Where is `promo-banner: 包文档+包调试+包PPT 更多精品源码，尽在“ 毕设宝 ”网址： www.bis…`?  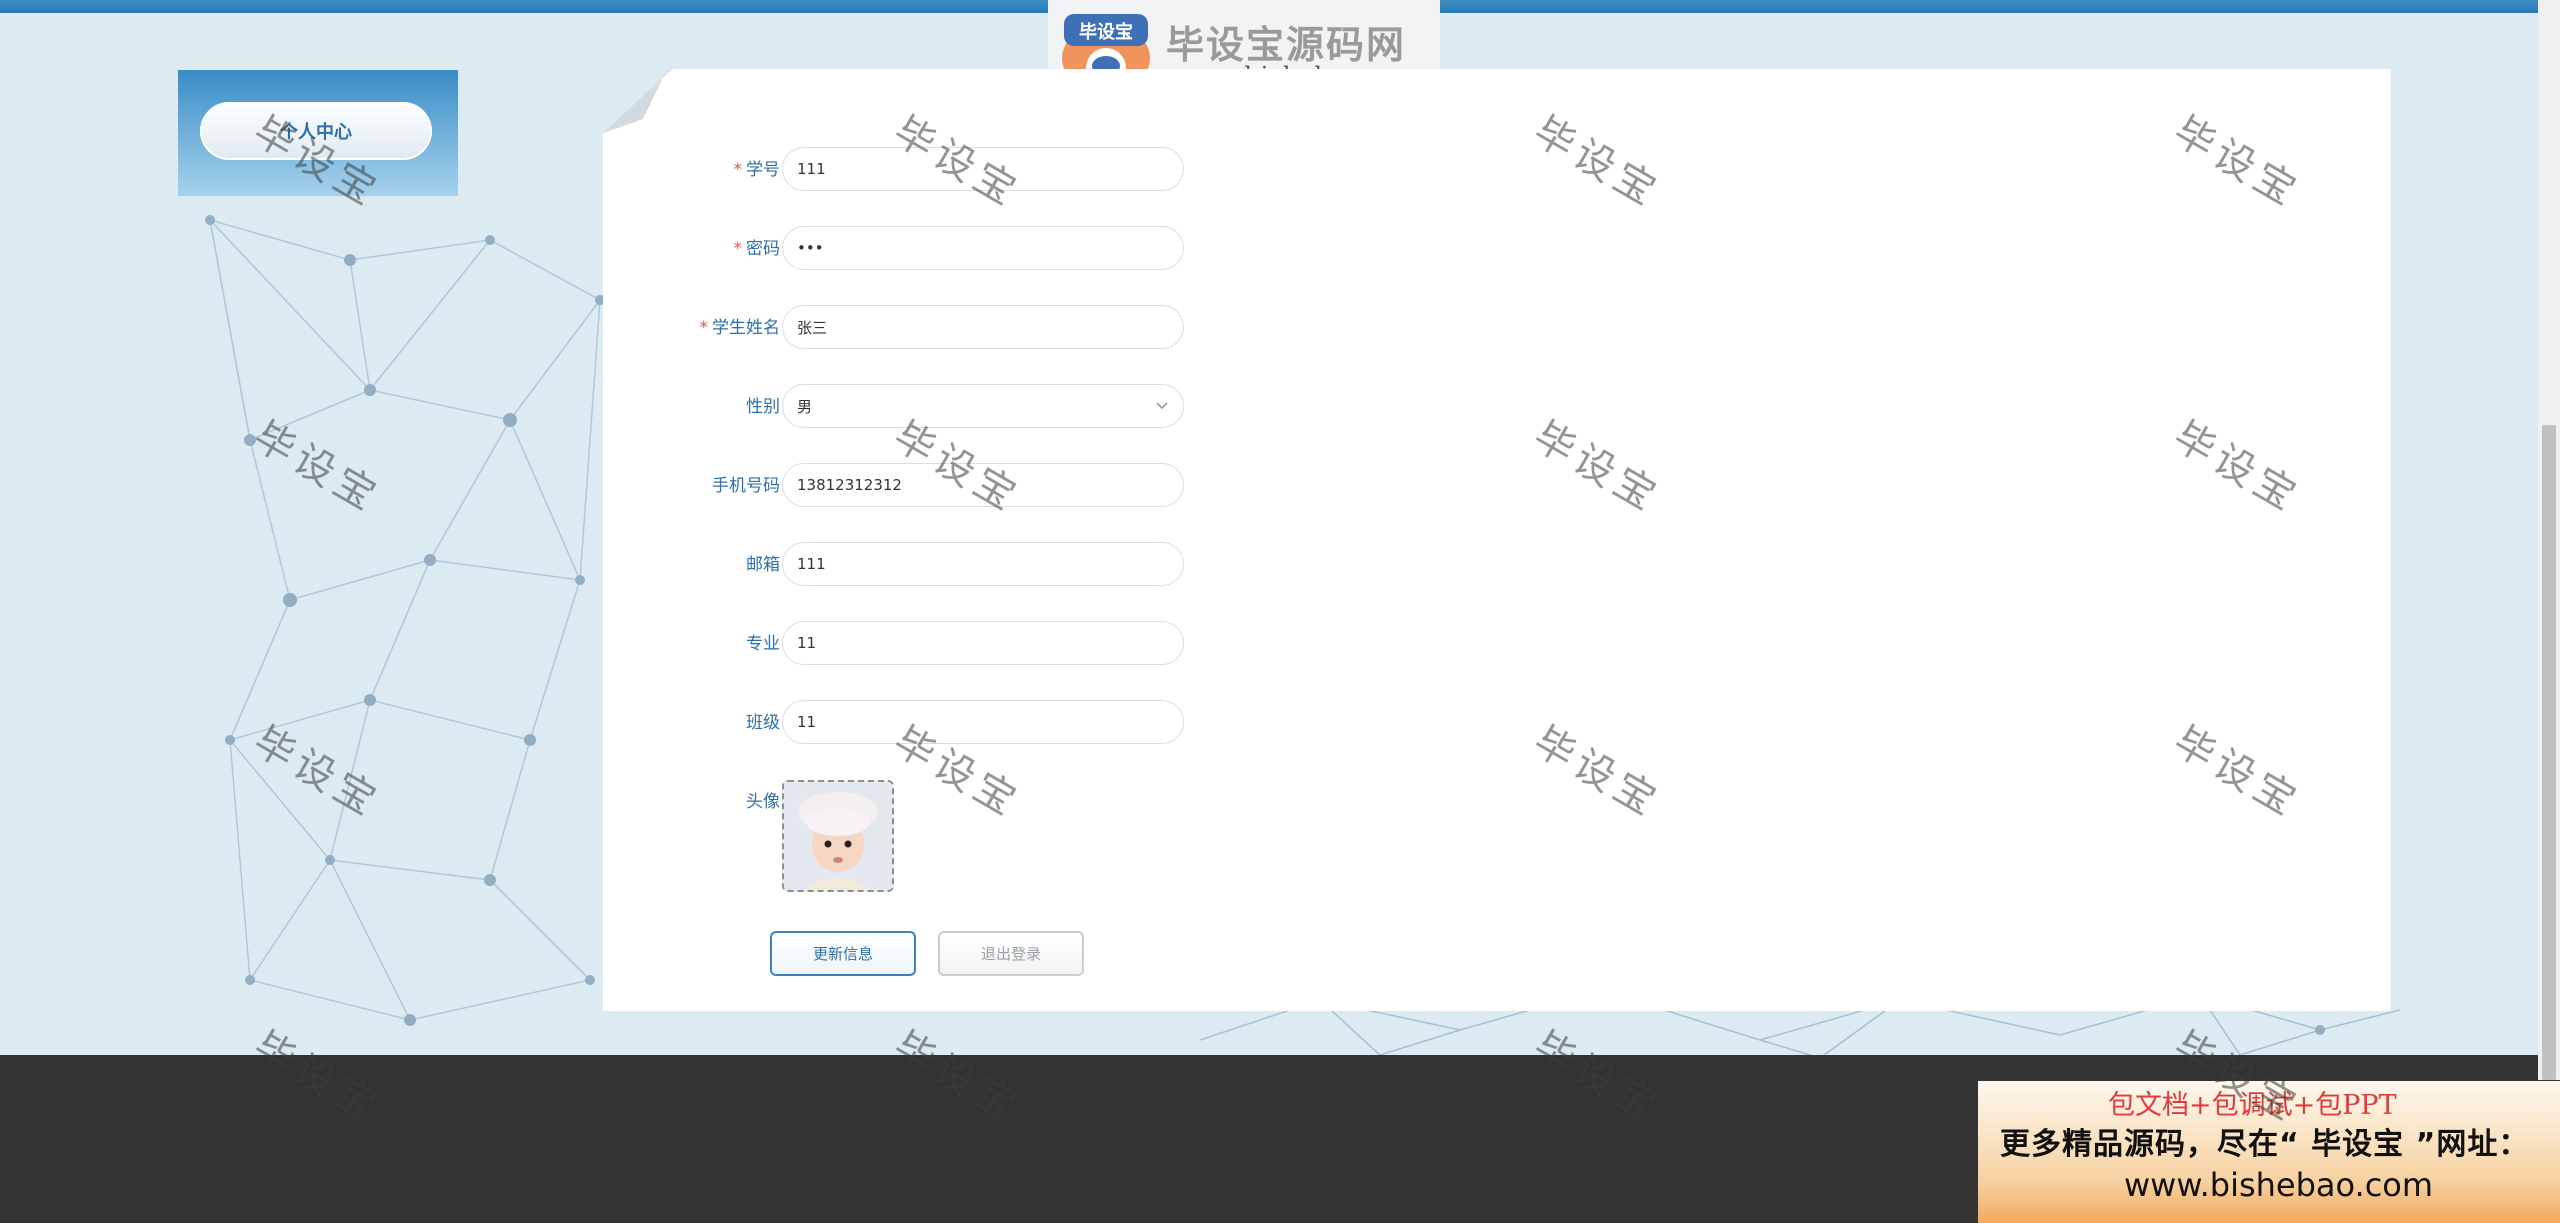
promo-banner: 包文档+包调试+包PPT 更多精品源码，尽在“ 毕设宝 ”网址： www.bis… is located at coordinates (2269, 1152).